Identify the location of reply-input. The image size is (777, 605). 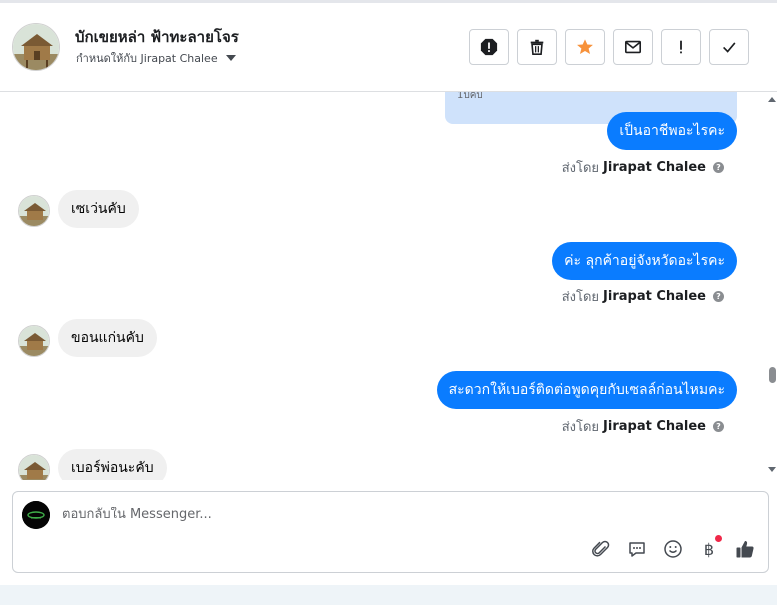
(362, 514).